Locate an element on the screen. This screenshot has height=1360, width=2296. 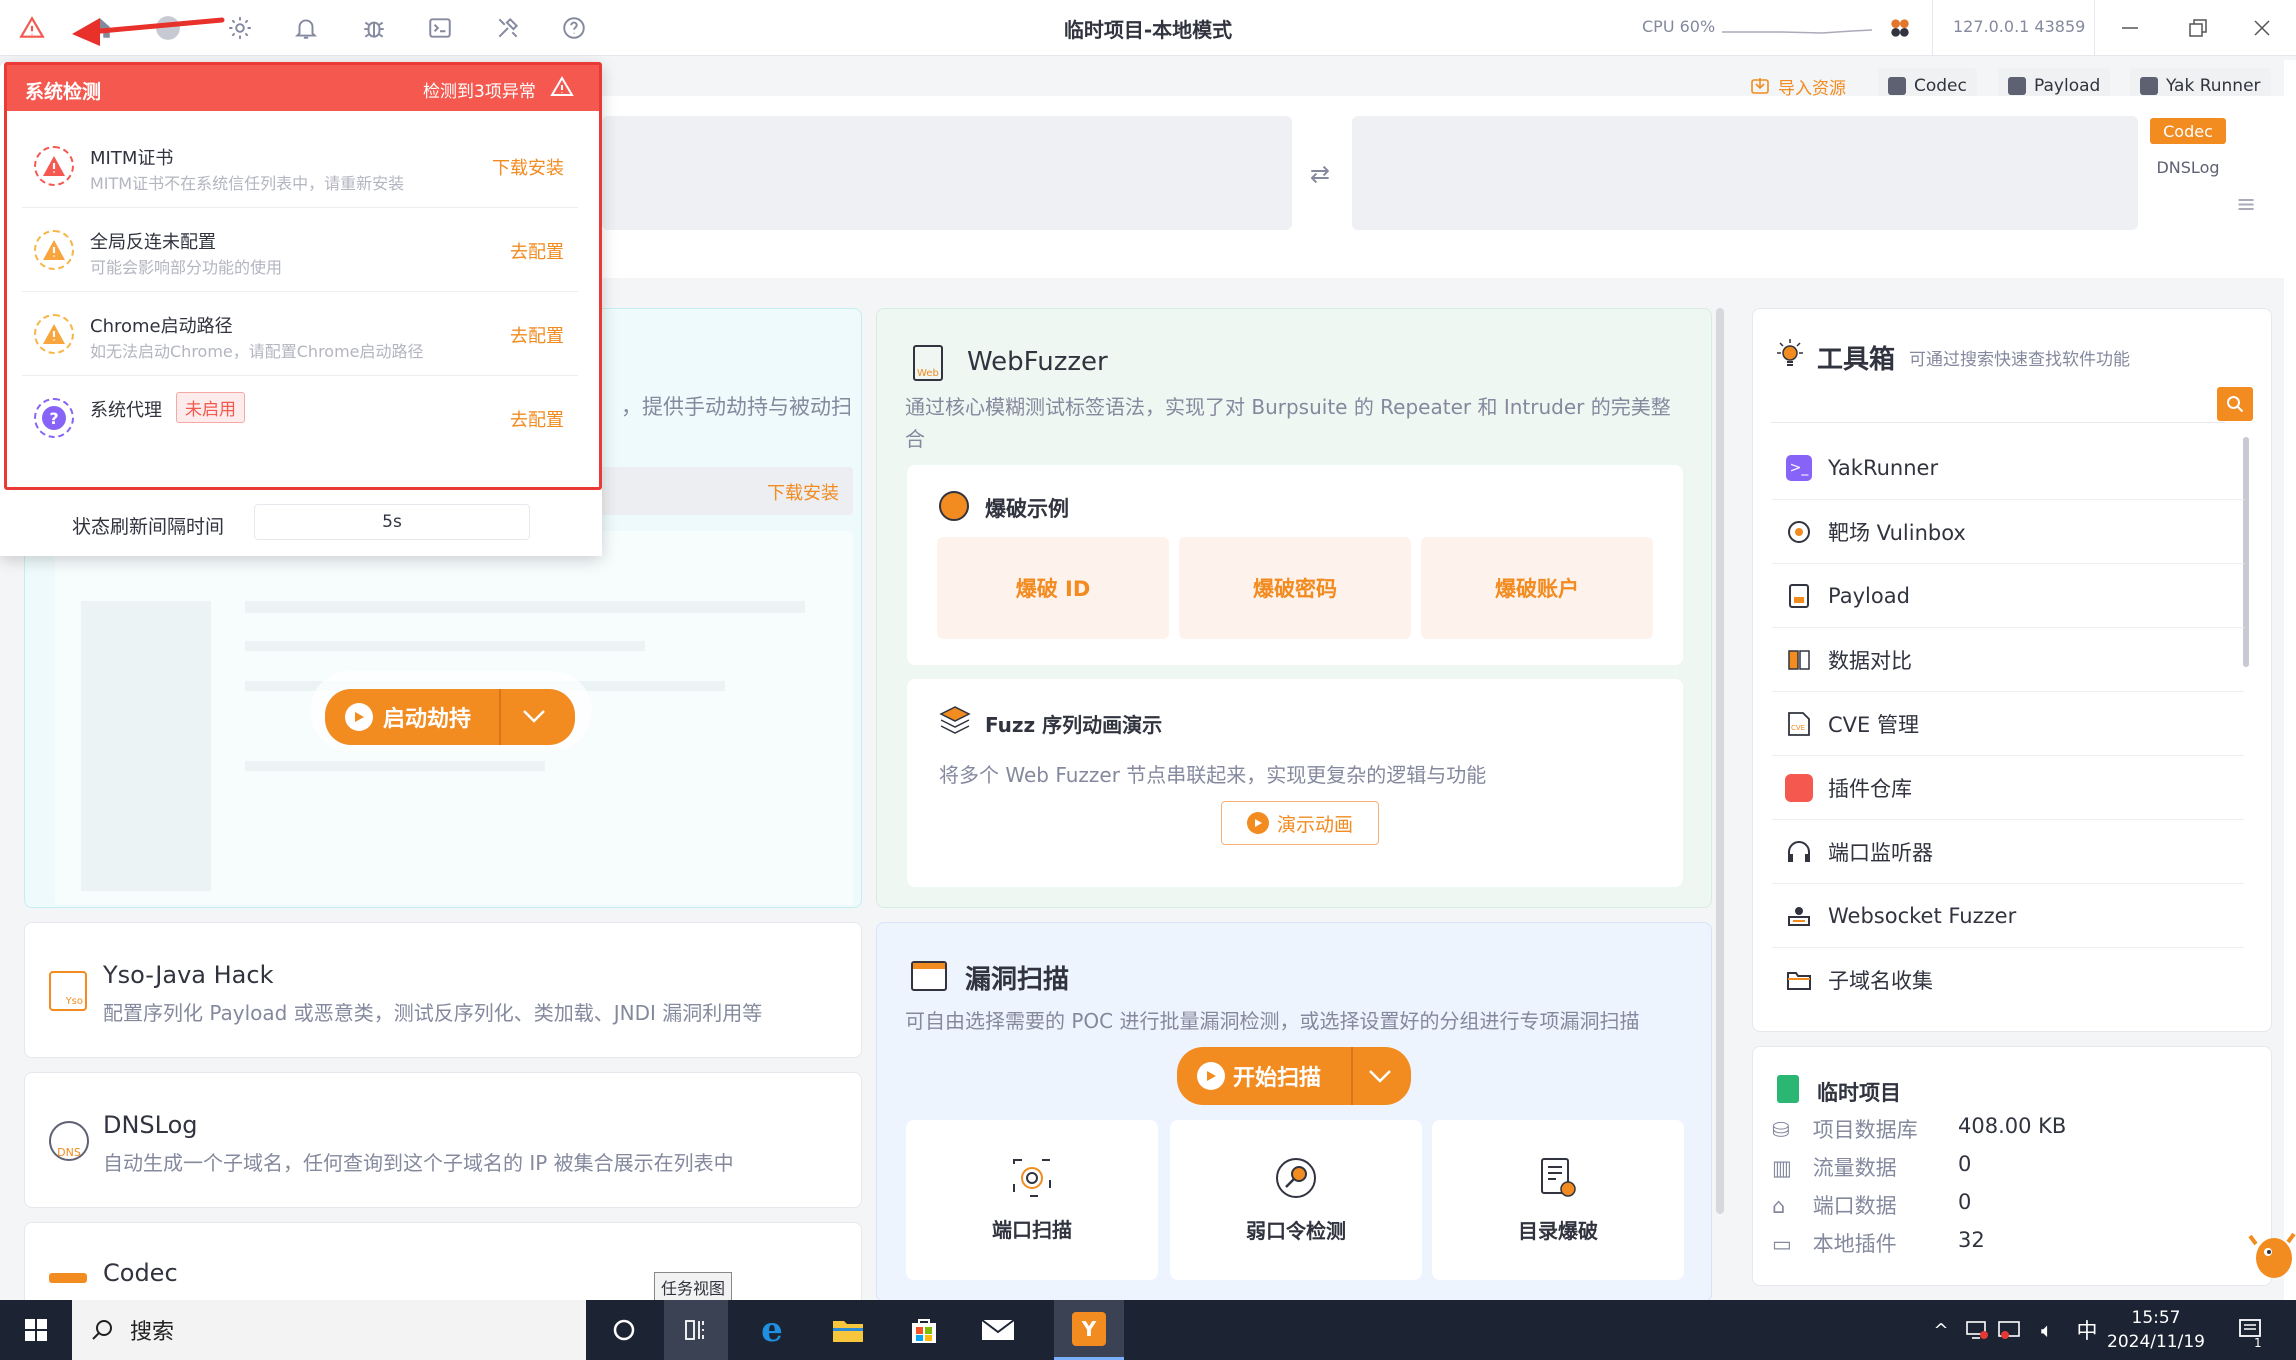
start-scan-button: 开始扫描 is located at coordinates (1294, 1076).